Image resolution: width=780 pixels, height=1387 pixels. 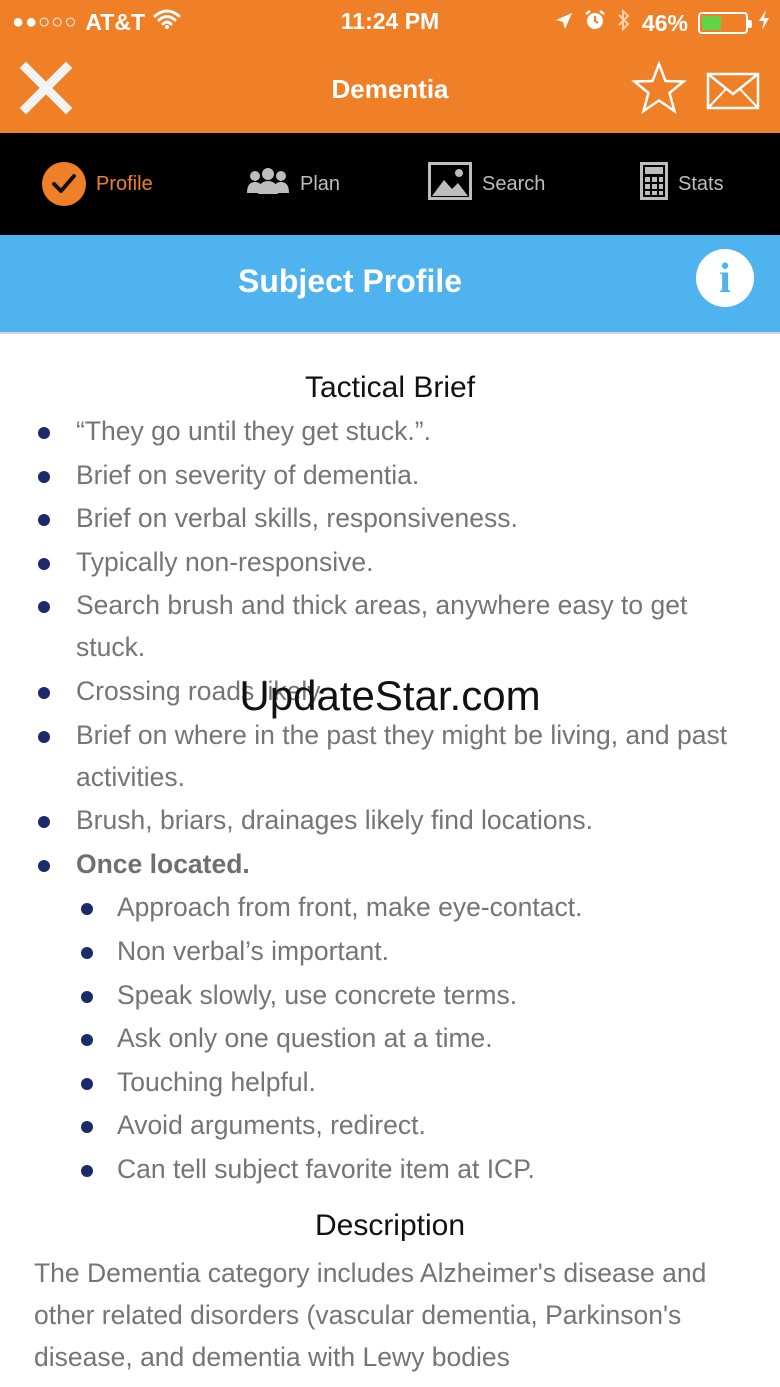 I want to click on tab-profile: Profile, so click(x=97, y=184).